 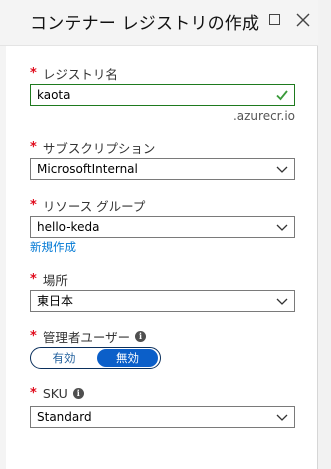 I want to click on registry-name-label-text: レジストリ名, so click(x=80, y=74).